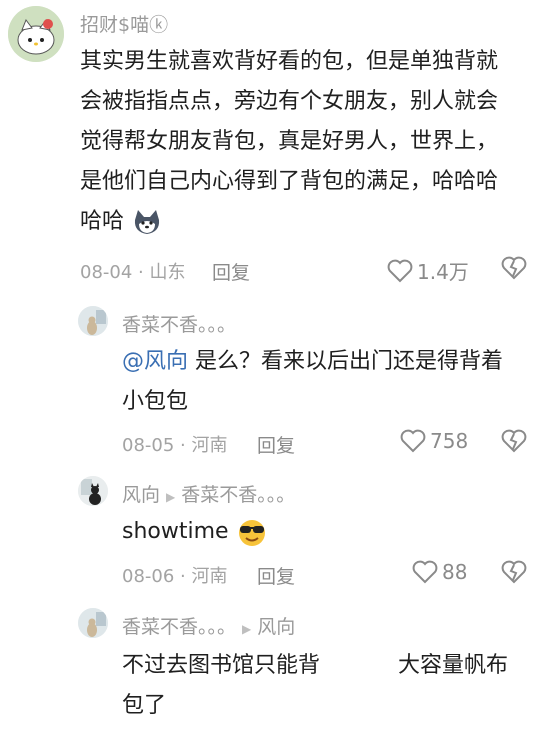 This screenshot has width=536, height=729. I want to click on comment-text: 哈哈, so click(102, 221).